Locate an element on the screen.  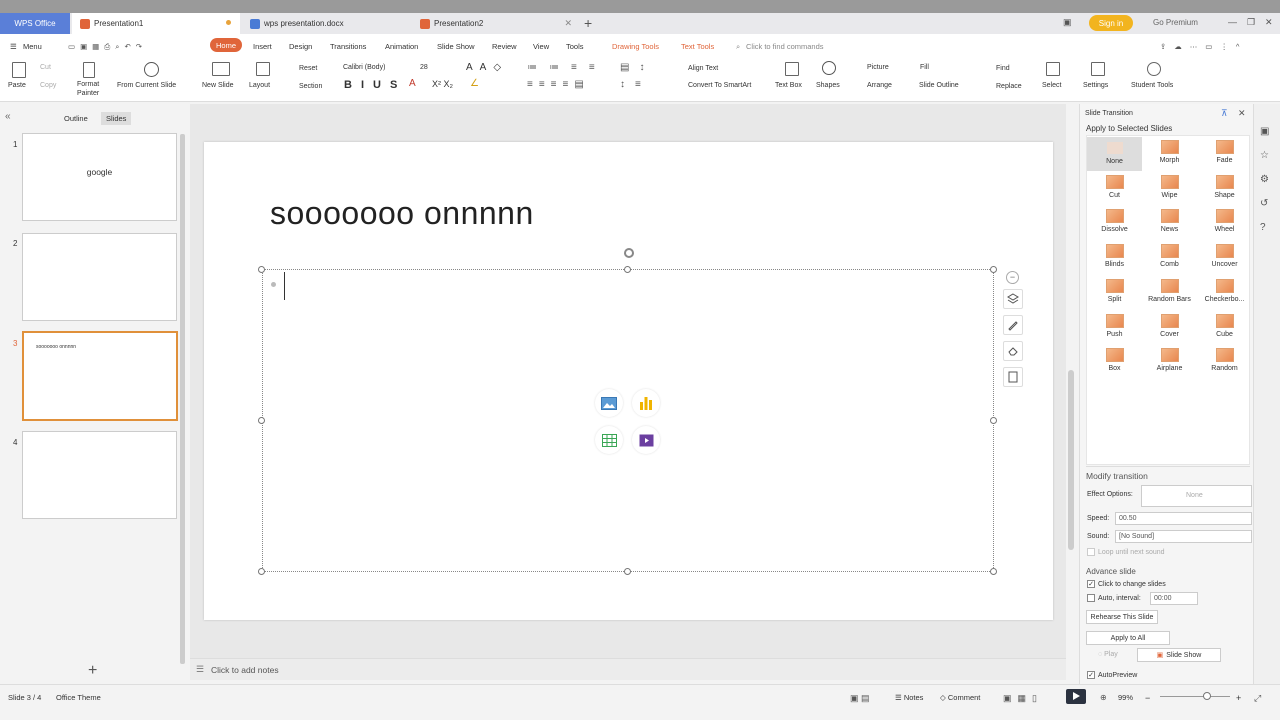
font-size-up-down-icons: AA◇ is located at coordinates (487, 67).